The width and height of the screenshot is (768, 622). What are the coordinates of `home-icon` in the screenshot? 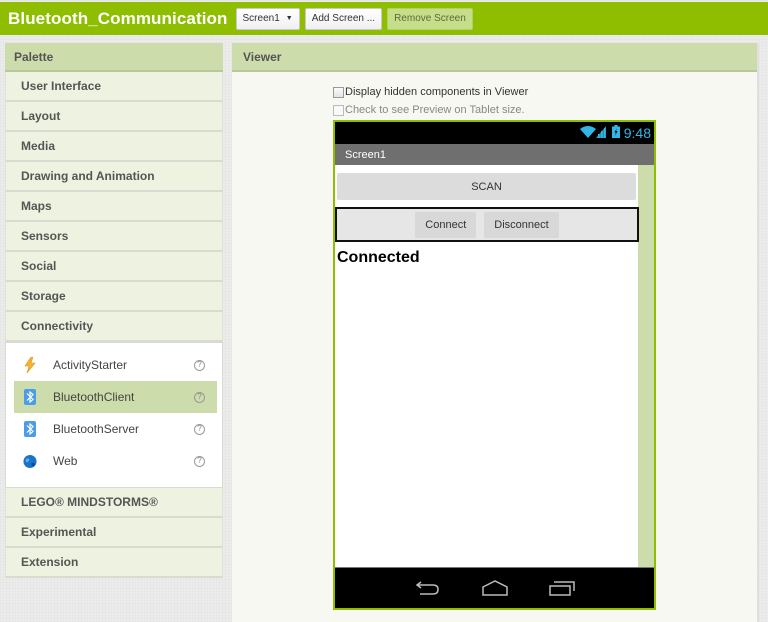 It's located at (495, 588).